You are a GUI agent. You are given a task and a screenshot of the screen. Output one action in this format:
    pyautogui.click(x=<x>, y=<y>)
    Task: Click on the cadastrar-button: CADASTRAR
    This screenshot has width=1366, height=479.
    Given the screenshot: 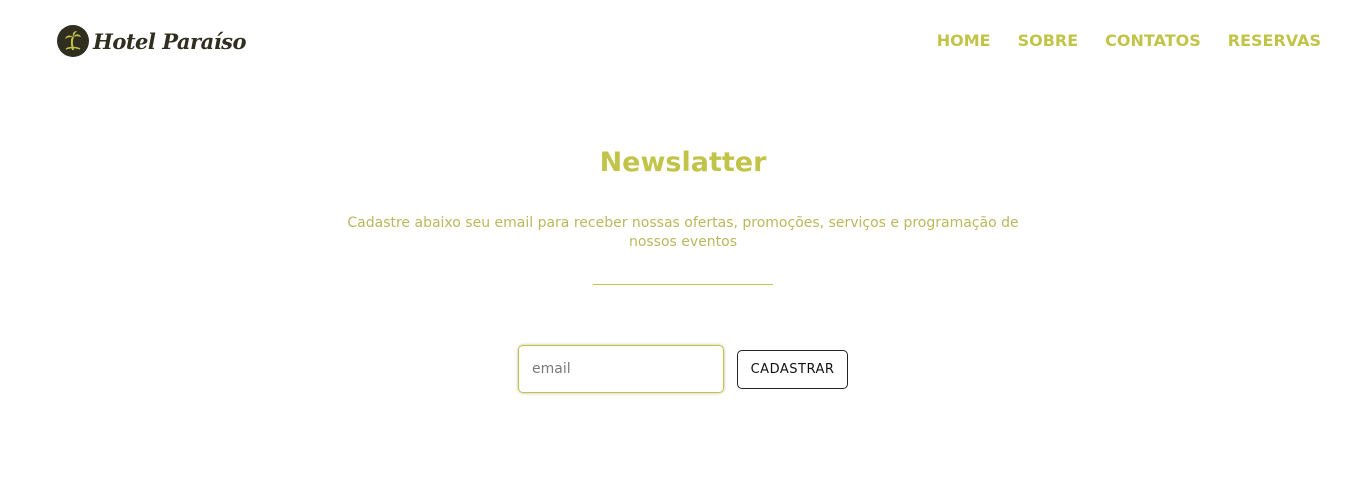 What is the action you would take?
    pyautogui.click(x=792, y=369)
    